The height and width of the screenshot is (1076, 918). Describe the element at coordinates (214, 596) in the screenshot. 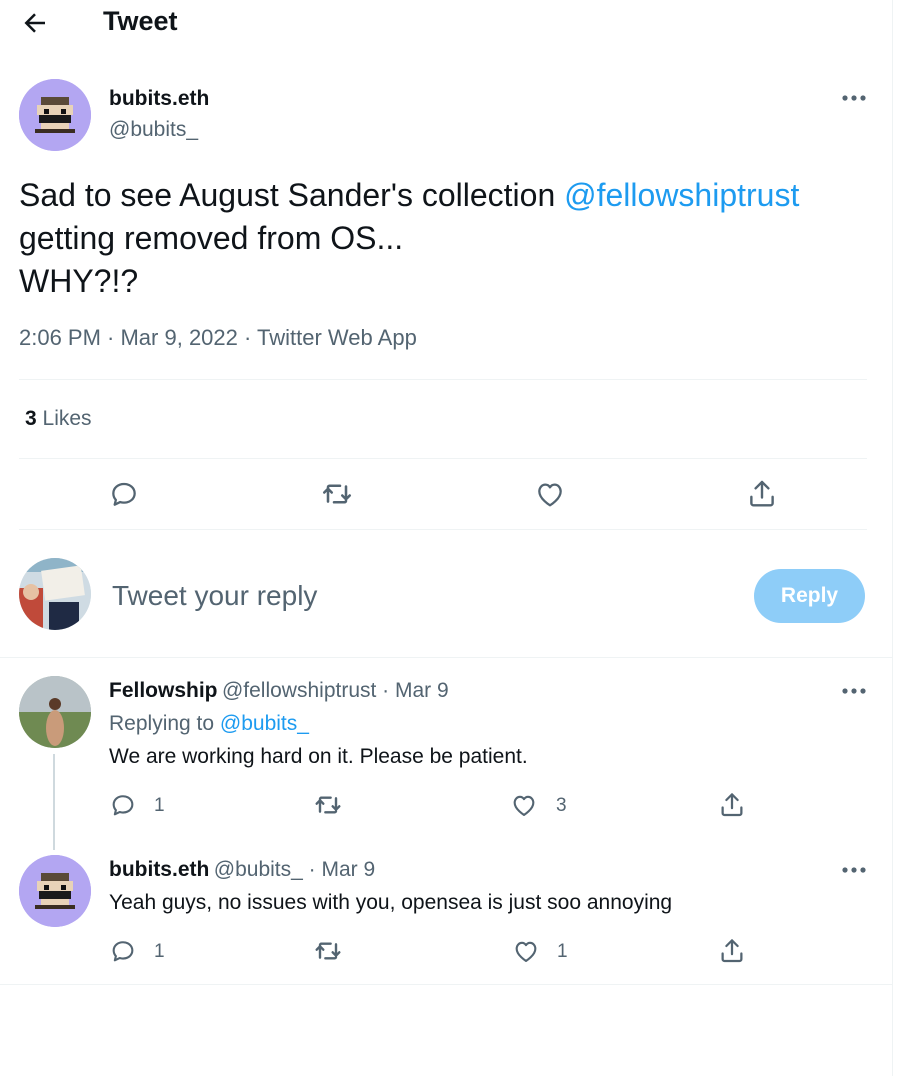

I see `reply-input: Tweet your reply` at that location.